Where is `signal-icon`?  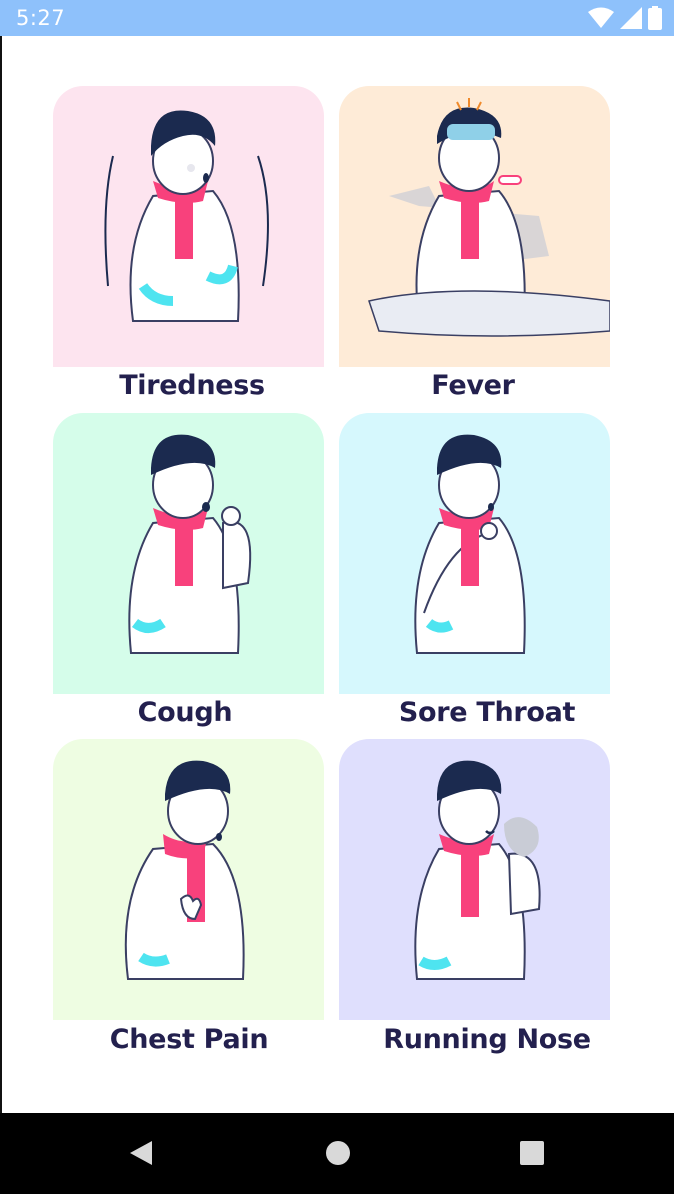
signal-icon is located at coordinates (631, 18).